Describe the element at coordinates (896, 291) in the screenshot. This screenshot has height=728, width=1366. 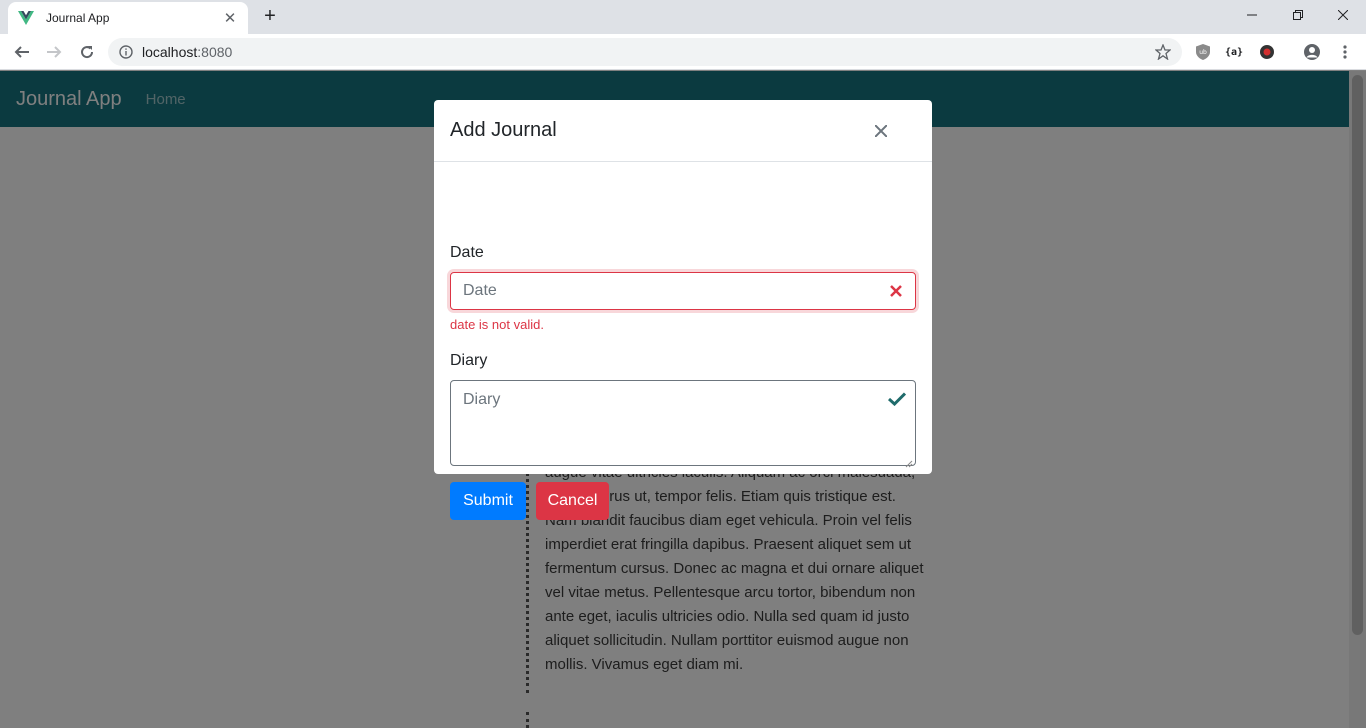
I see `invalid-x-icon` at that location.